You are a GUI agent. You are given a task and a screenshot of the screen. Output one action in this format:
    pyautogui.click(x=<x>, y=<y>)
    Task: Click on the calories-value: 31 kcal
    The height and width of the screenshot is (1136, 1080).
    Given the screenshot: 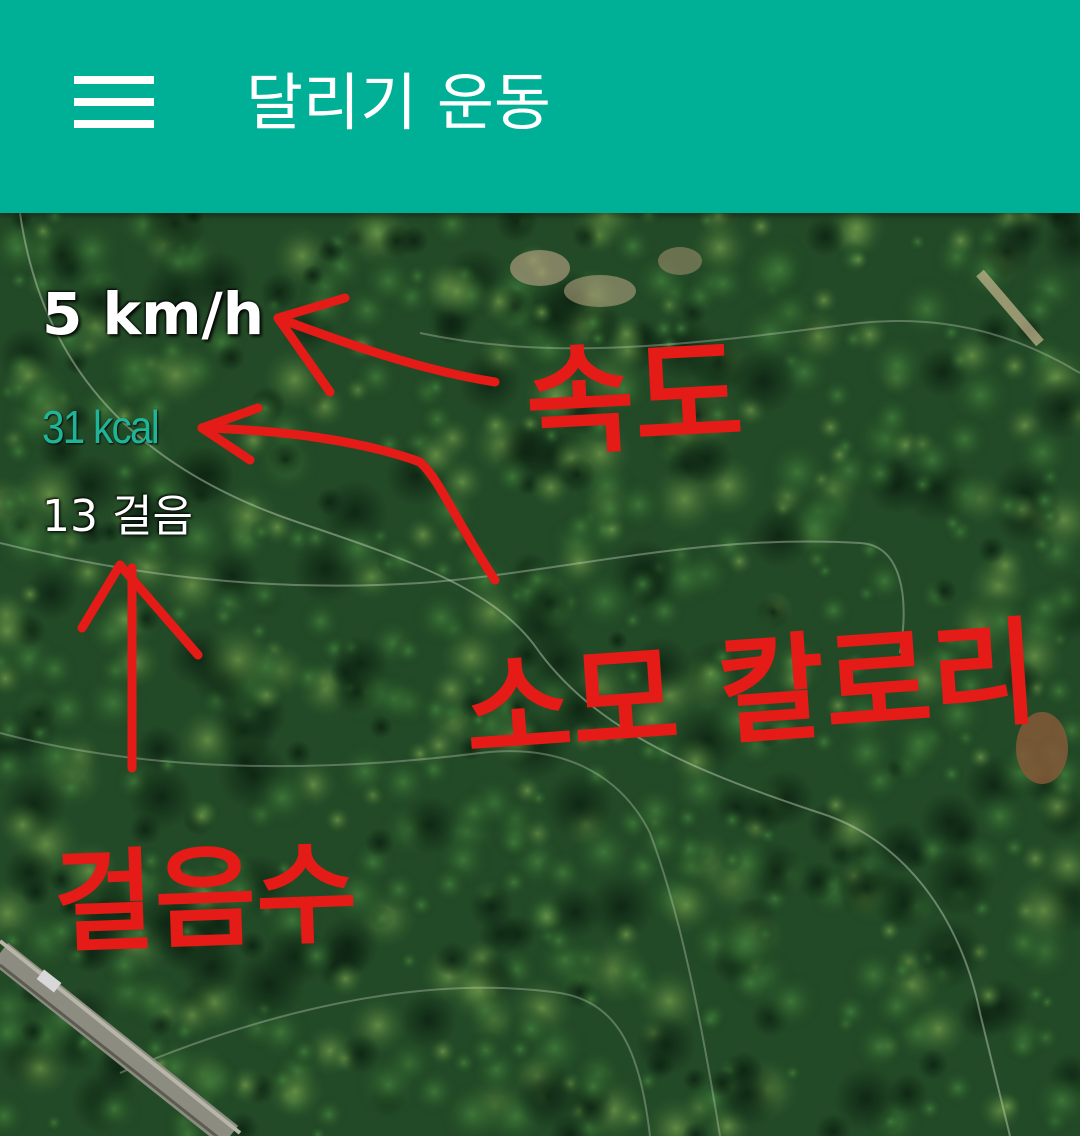 What is the action you would take?
    pyautogui.click(x=101, y=427)
    